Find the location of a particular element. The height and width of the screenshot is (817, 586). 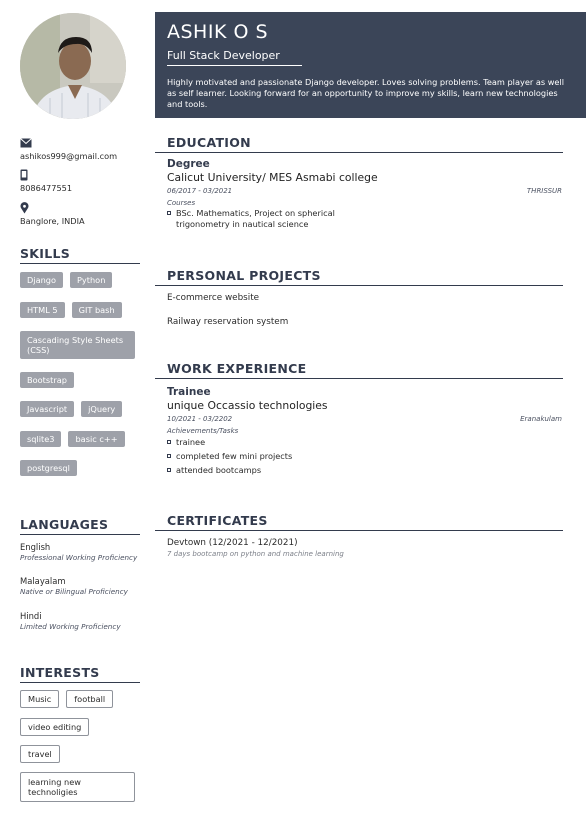

language-level: Limited Working Proficiency is located at coordinates (70, 626).